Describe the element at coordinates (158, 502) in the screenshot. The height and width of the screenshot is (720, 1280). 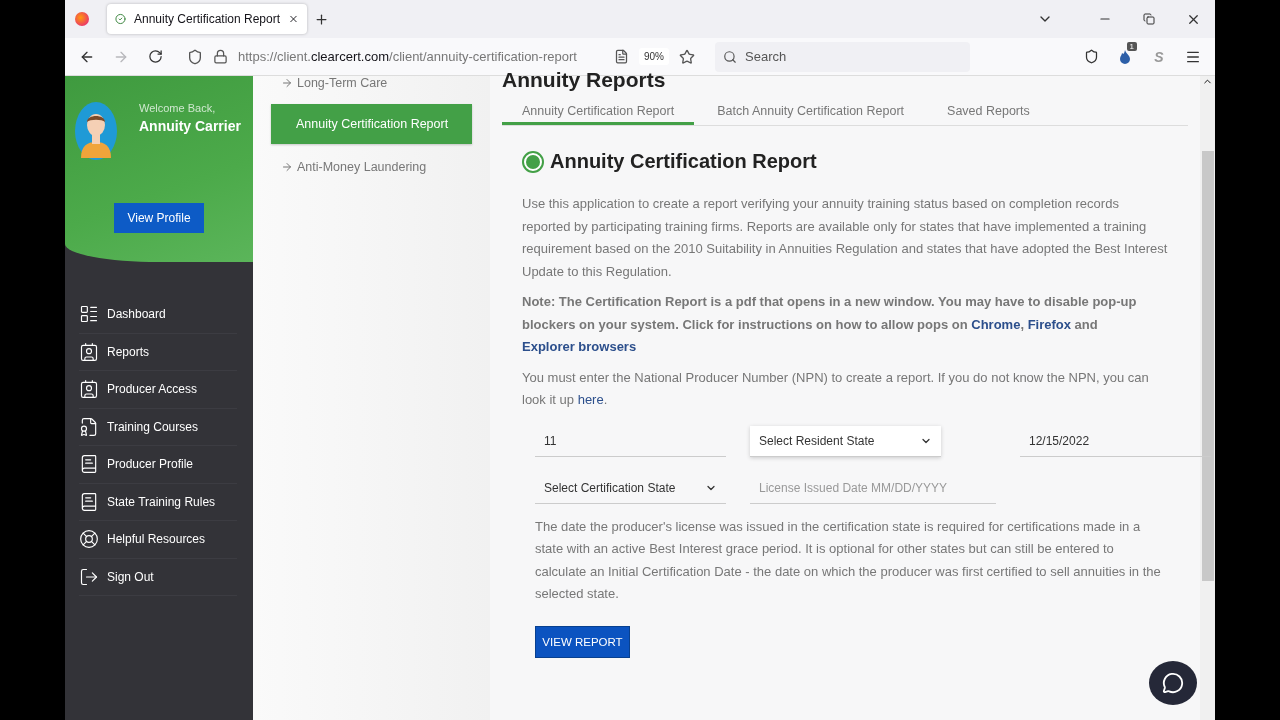
I see `nav-item: State Training Rules` at that location.